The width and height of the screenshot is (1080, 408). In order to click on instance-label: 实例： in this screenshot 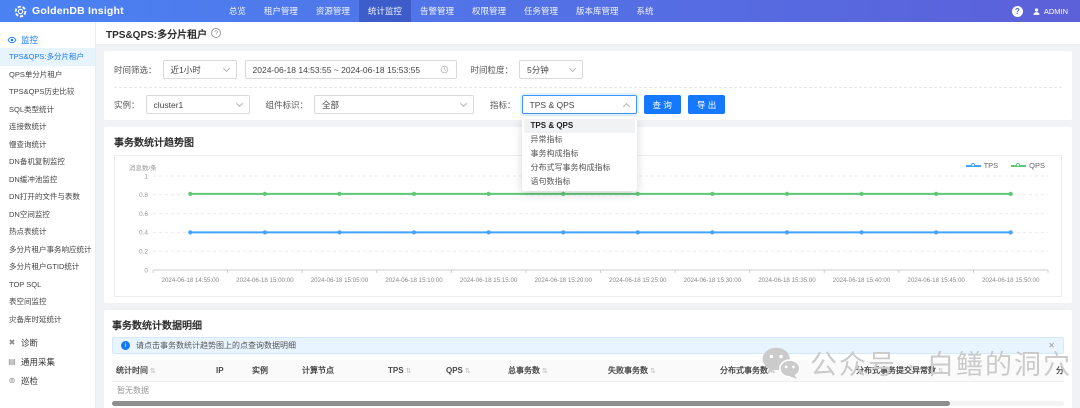, I will do `click(127, 104)`.